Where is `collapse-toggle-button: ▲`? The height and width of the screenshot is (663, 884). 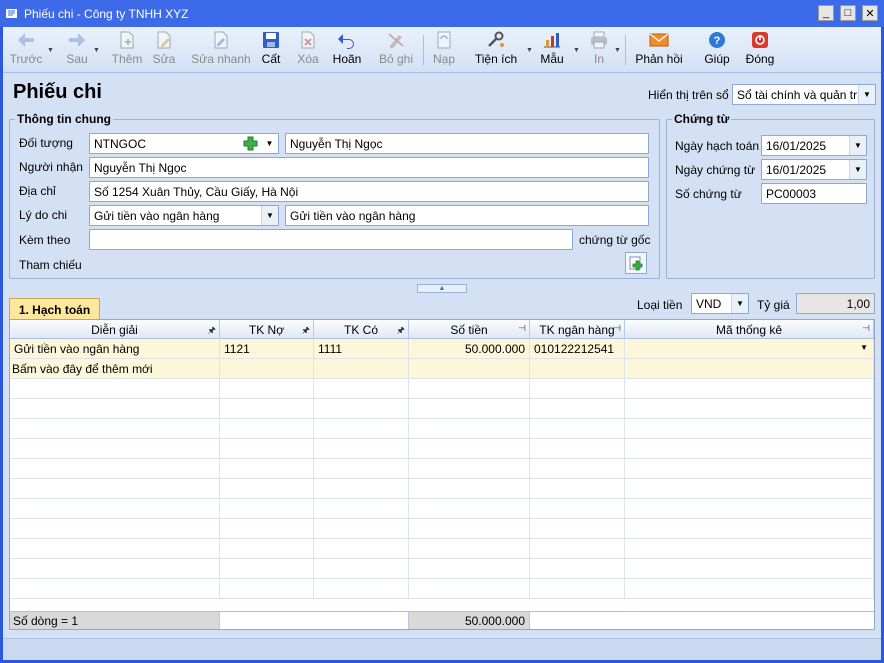 collapse-toggle-button: ▲ is located at coordinates (442, 288).